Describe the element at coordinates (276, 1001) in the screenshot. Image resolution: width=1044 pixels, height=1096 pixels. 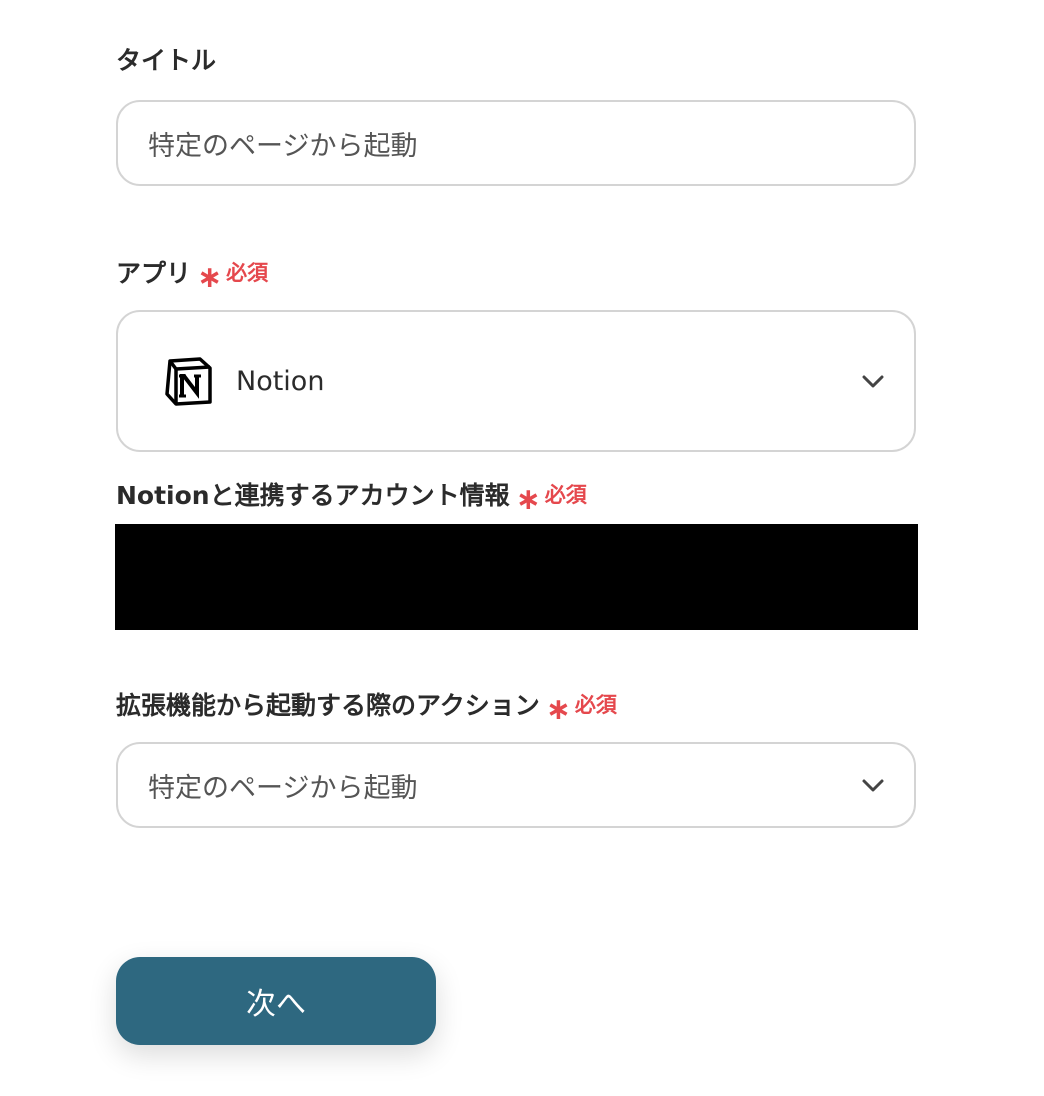
I see `next-button: 次へ` at that location.